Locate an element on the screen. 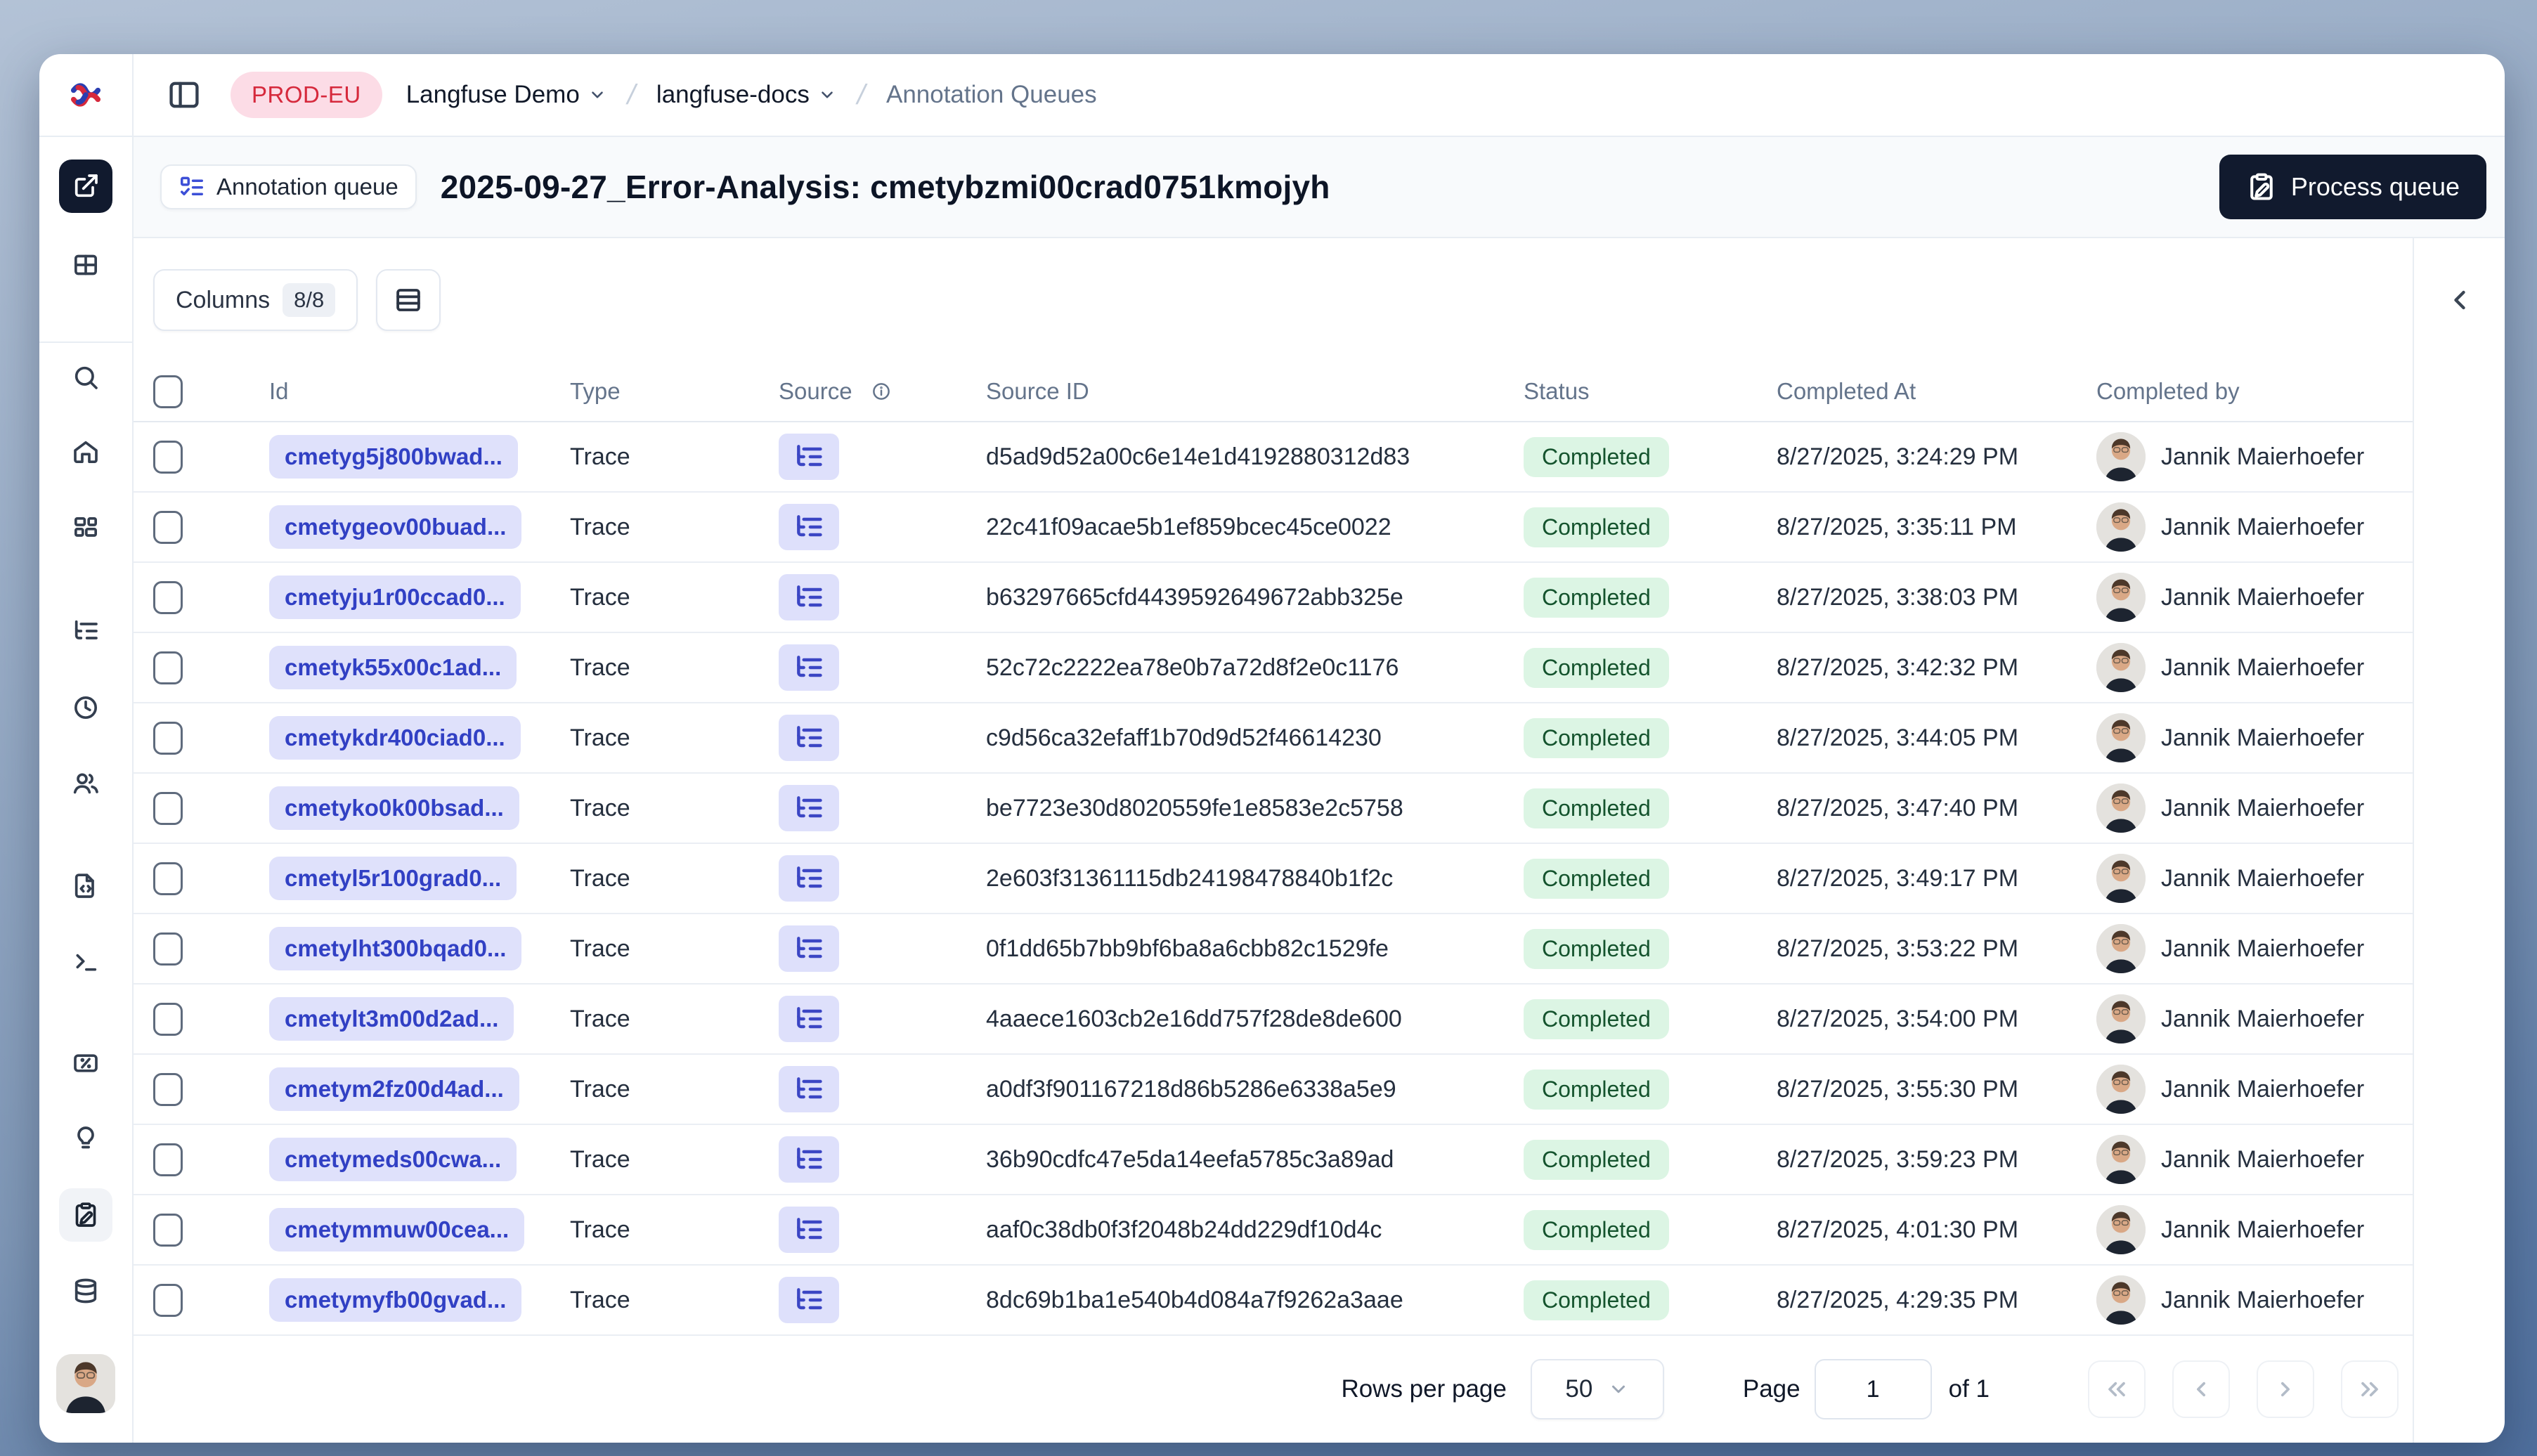 The height and width of the screenshot is (1456, 2537). column-header-source: Source is located at coordinates (883, 391).